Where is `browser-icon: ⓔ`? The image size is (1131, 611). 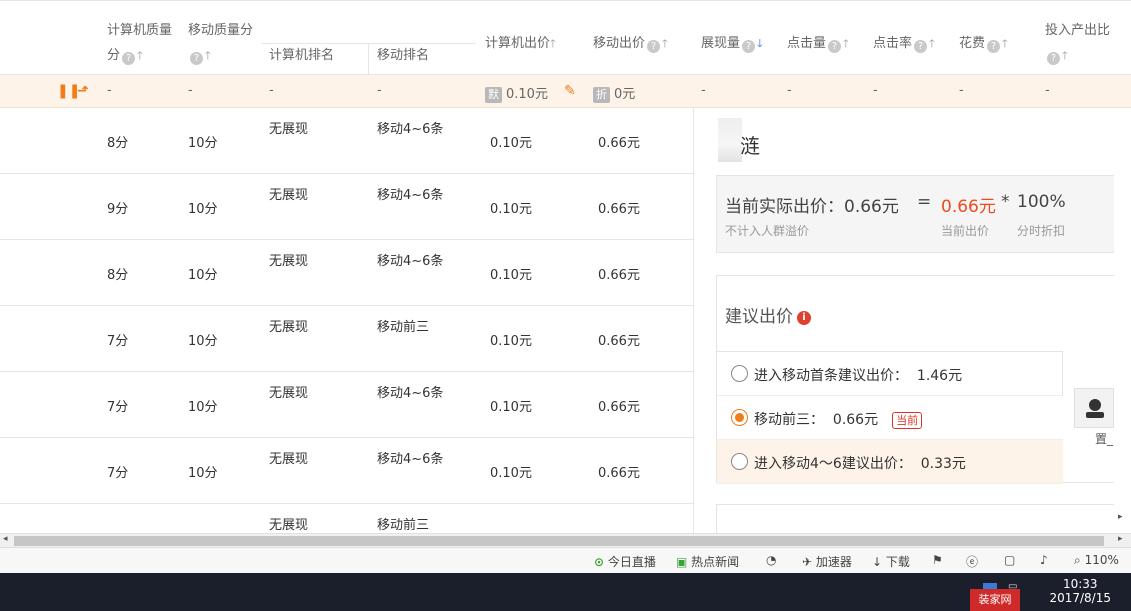
browser-icon: ⓔ is located at coordinates (972, 561).